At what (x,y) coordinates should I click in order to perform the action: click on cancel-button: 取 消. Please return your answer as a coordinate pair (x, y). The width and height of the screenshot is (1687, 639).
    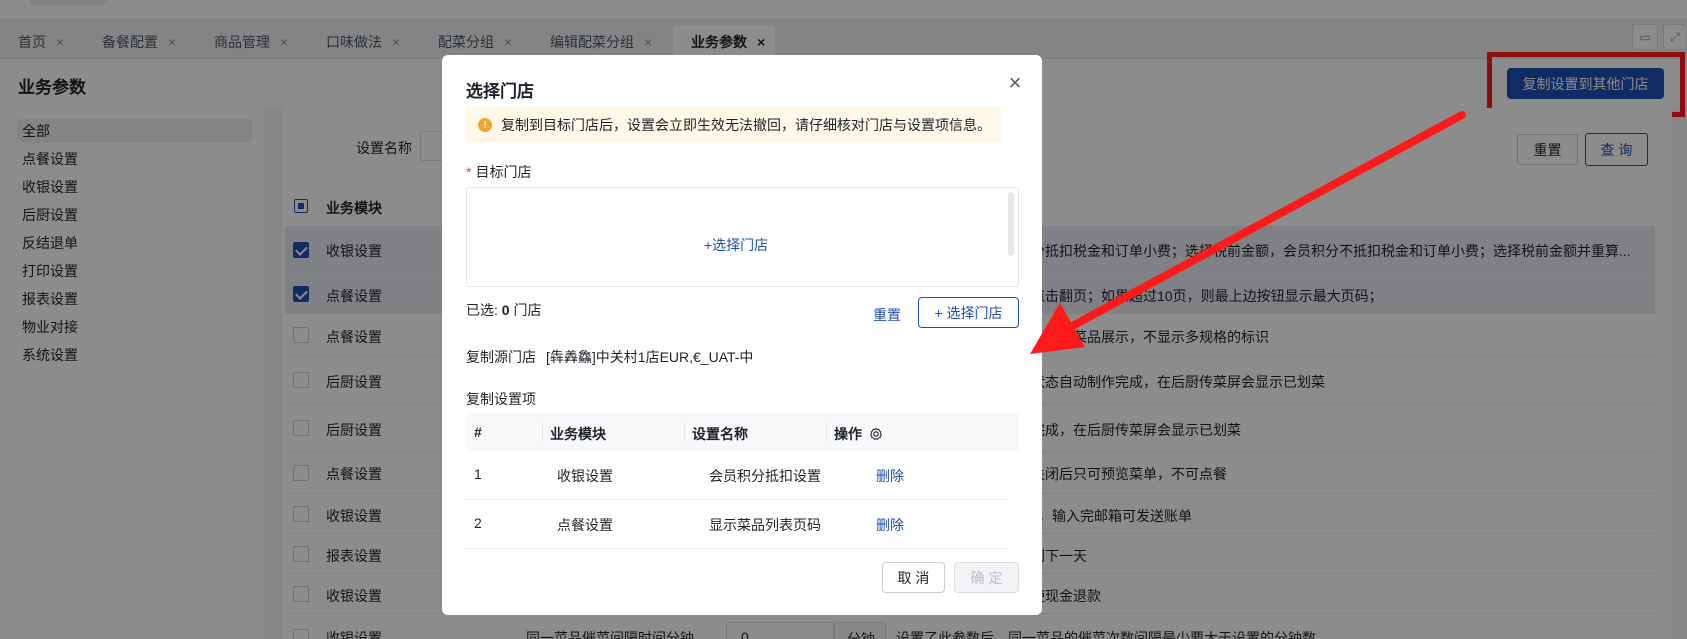
    Looking at the image, I should click on (913, 577).